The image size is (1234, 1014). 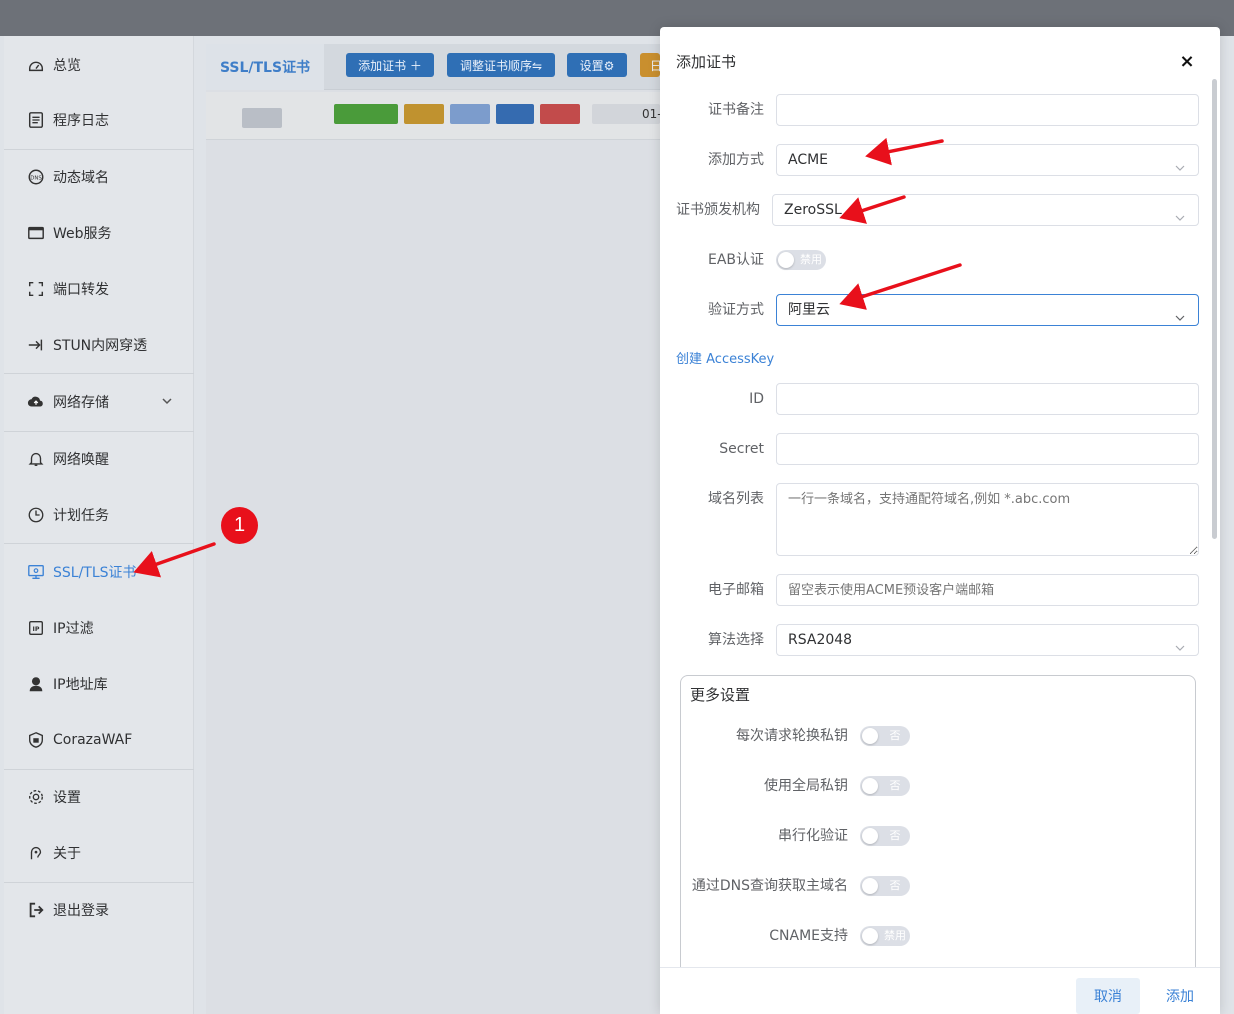 I want to click on verify-method-select: 阿里云, so click(x=987, y=310).